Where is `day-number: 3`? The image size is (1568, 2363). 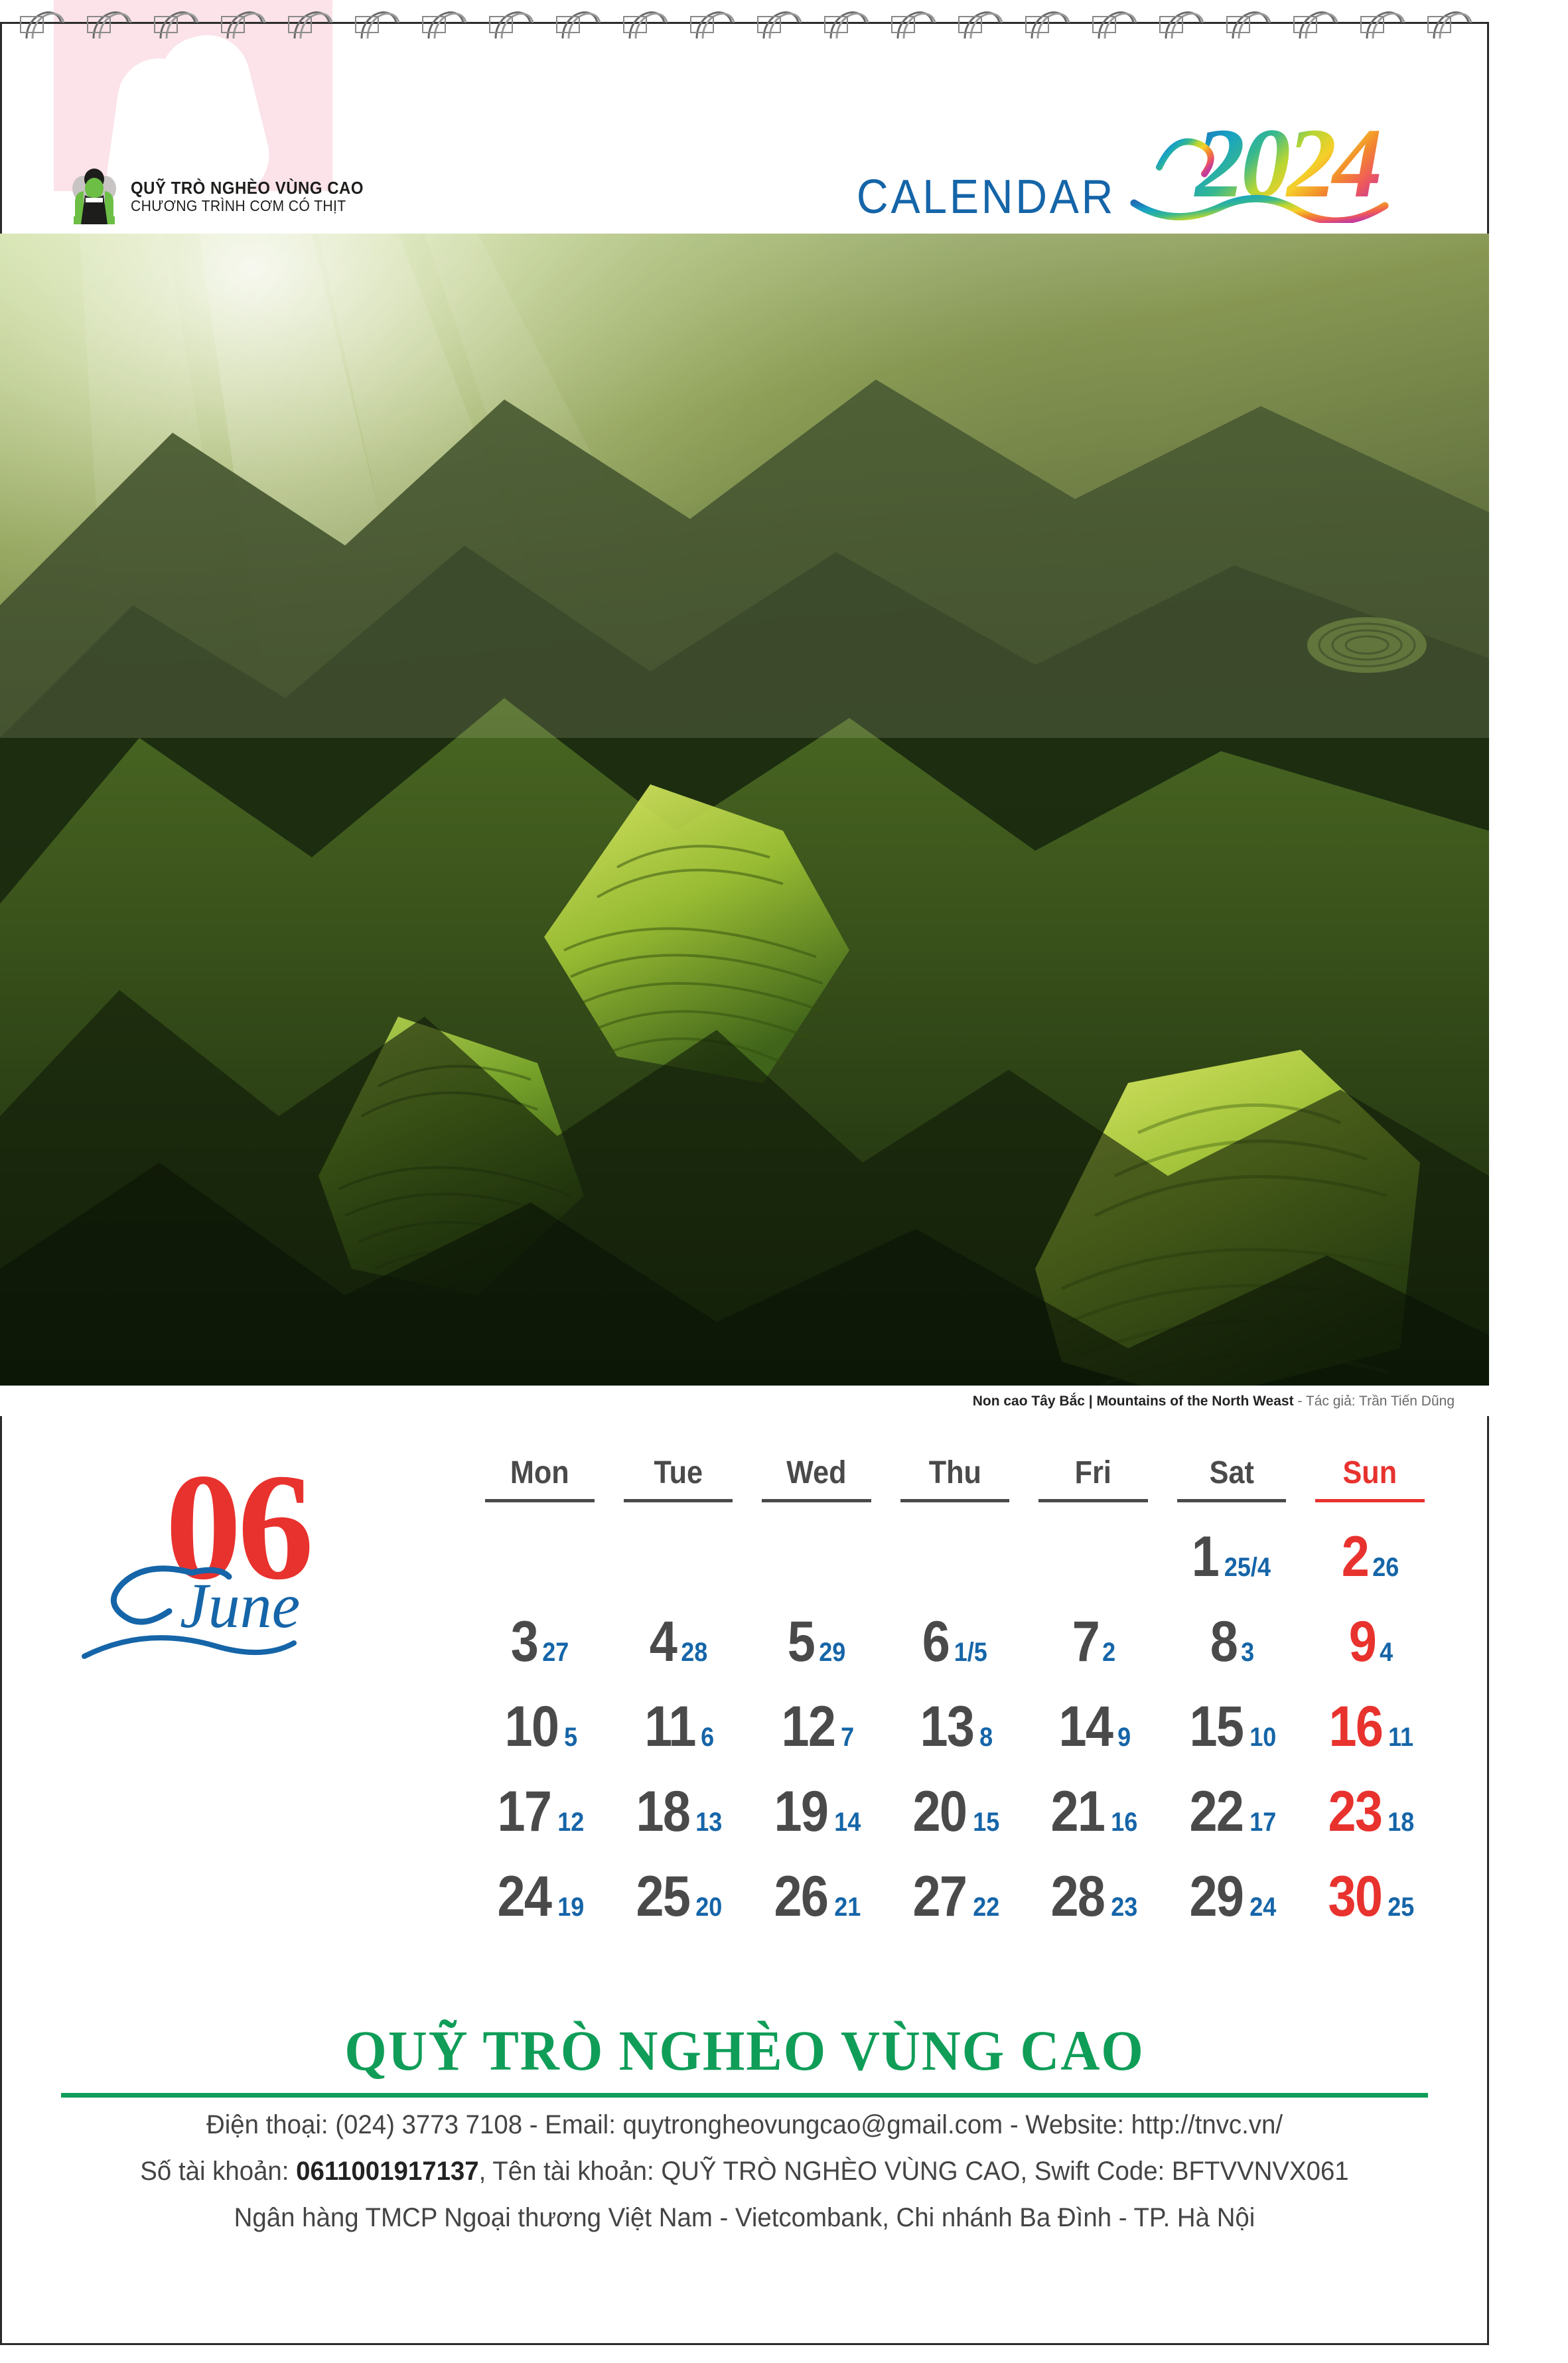
day-number: 3 is located at coordinates (524, 1642).